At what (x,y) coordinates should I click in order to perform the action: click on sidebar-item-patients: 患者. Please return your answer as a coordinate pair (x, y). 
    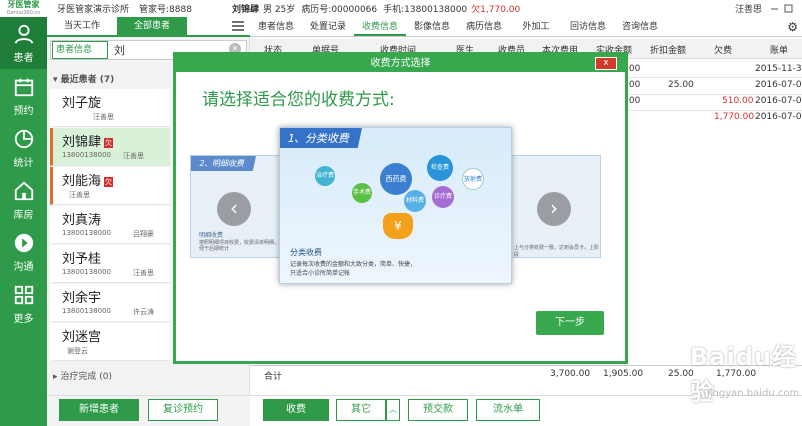
    Looking at the image, I should click on (23, 43).